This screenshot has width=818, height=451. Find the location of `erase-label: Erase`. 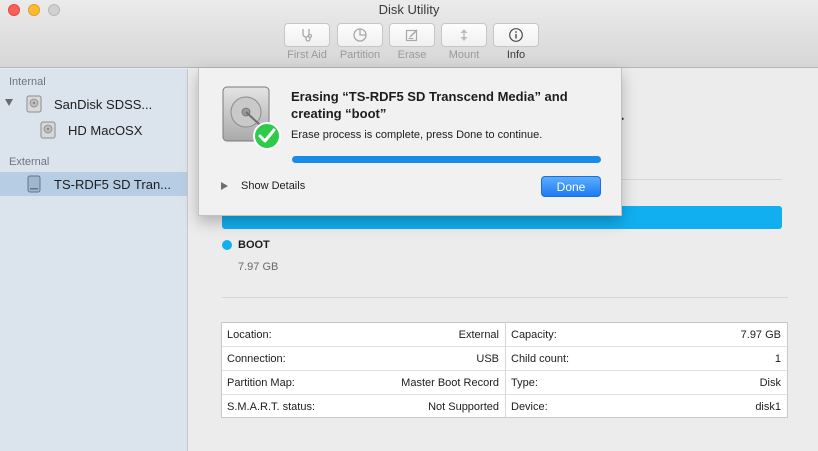

erase-label: Erase is located at coordinates (412, 55).